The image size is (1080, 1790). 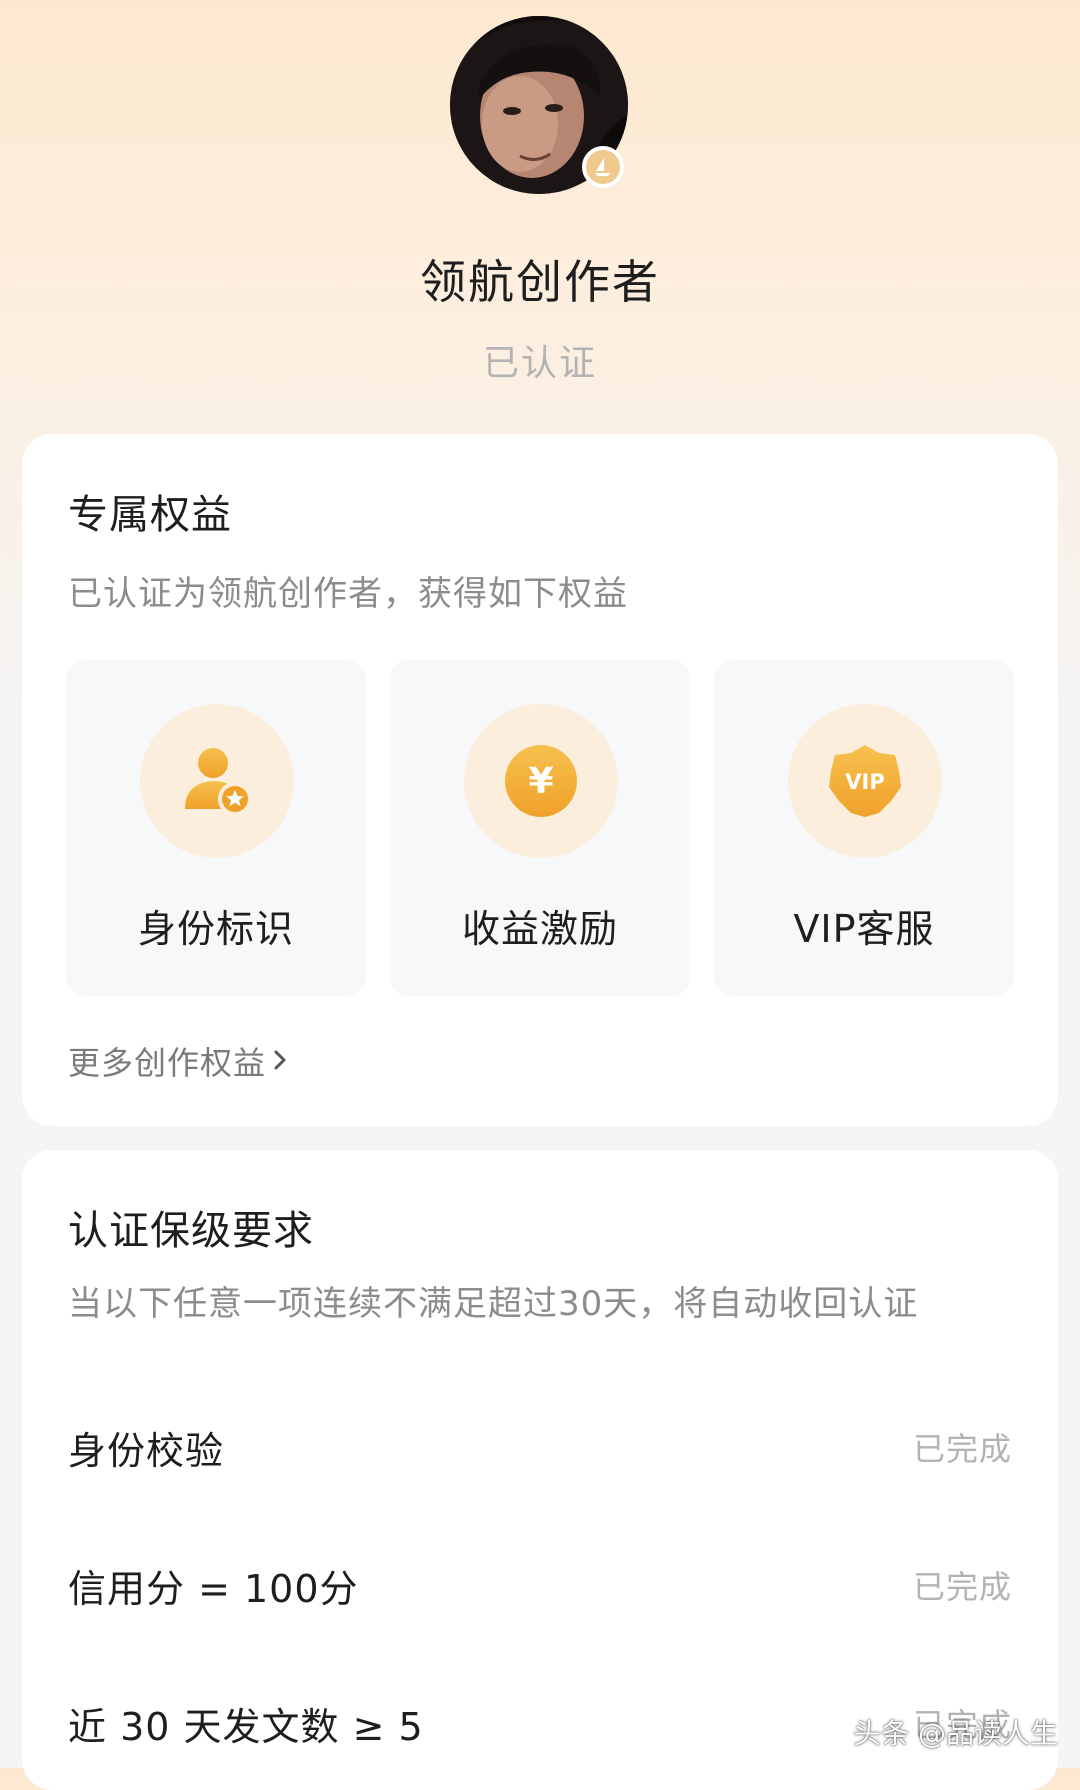 I want to click on benefit-icon-circle: ¥, so click(x=541, y=781).